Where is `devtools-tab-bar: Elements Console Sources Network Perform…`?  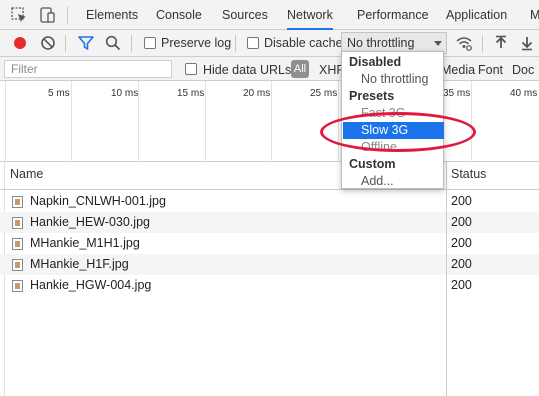
devtools-tab-bar: Elements Console Sources Network Perform… is located at coordinates (269, 15).